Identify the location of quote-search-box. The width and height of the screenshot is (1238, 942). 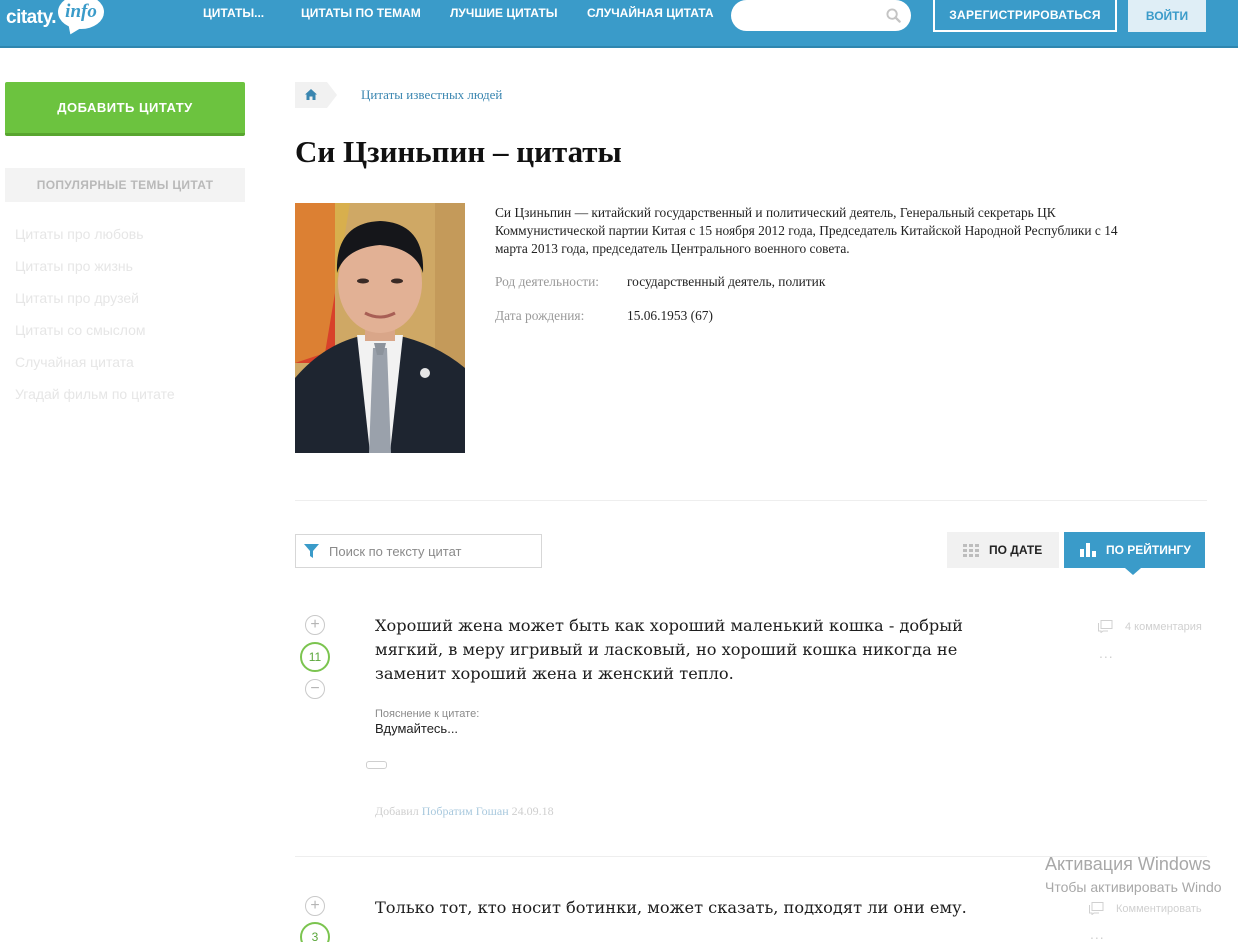
(418, 551).